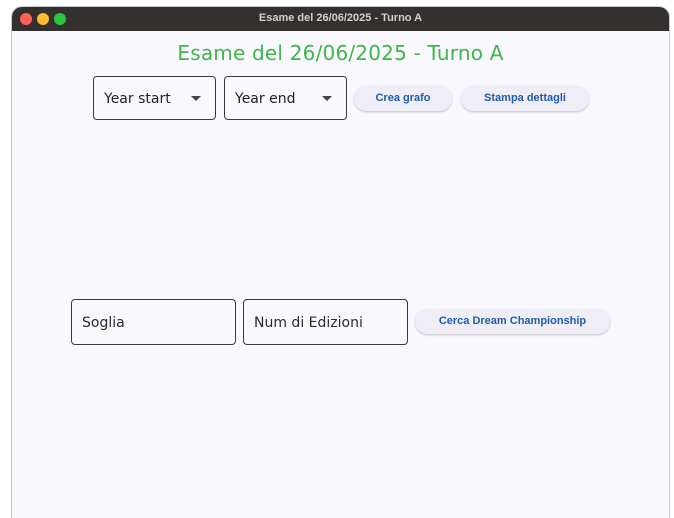  I want to click on soglia-label: Soglia, so click(103, 323).